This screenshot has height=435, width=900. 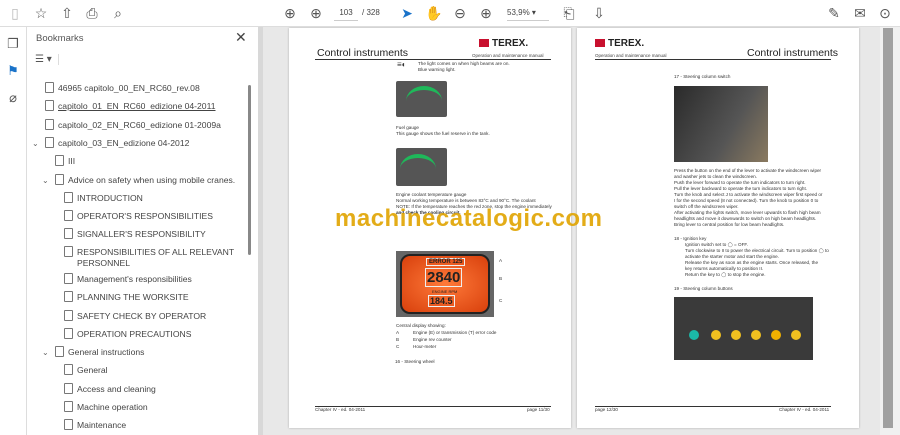 I want to click on bookmark-item: Machine operation, so click(x=106, y=407).